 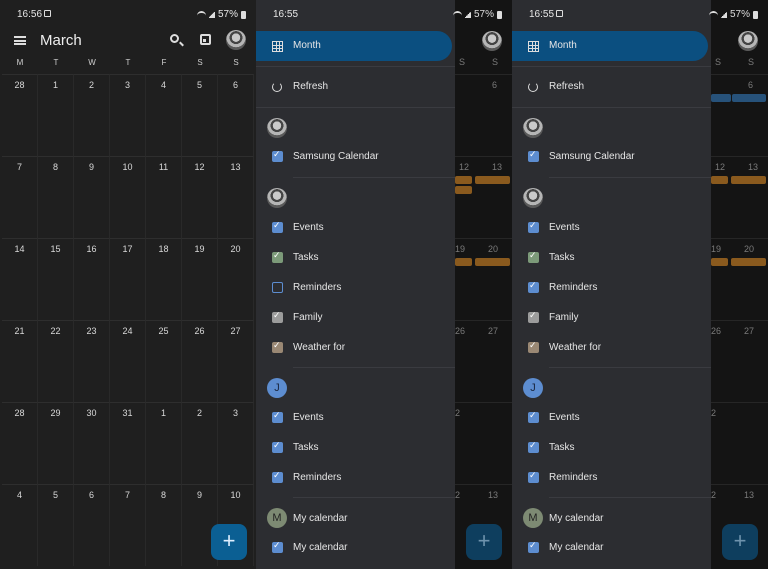 I want to click on day-cell: 27, so click(x=236, y=361).